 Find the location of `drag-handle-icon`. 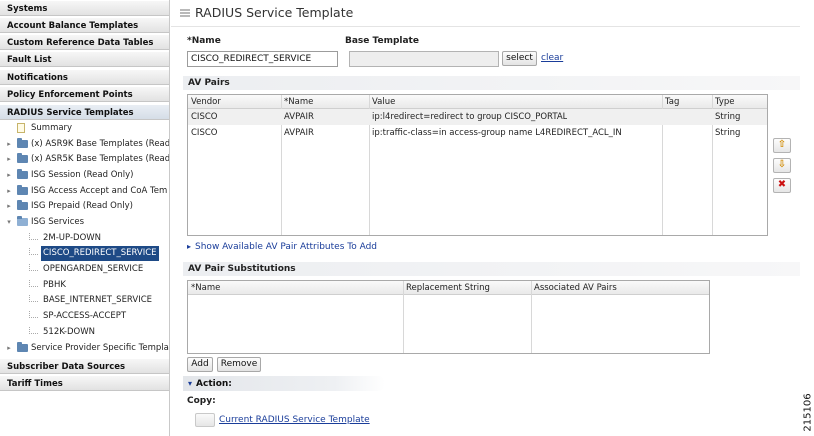

drag-handle-icon is located at coordinates (185, 13).